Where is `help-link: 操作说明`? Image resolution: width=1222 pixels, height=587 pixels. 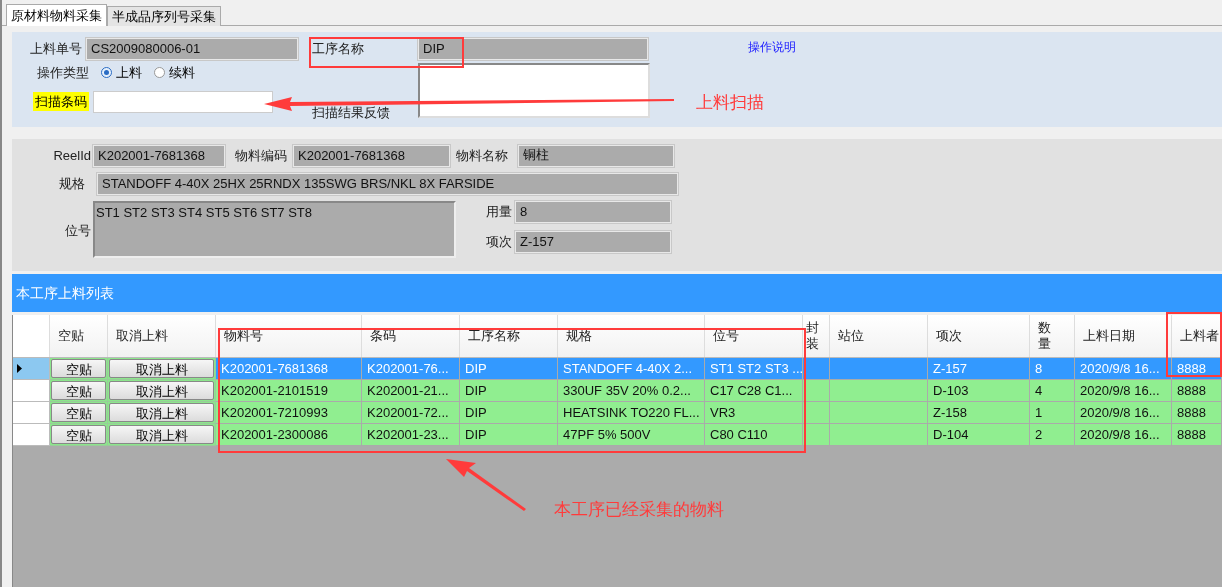
help-link: 操作说明 is located at coordinates (772, 47).